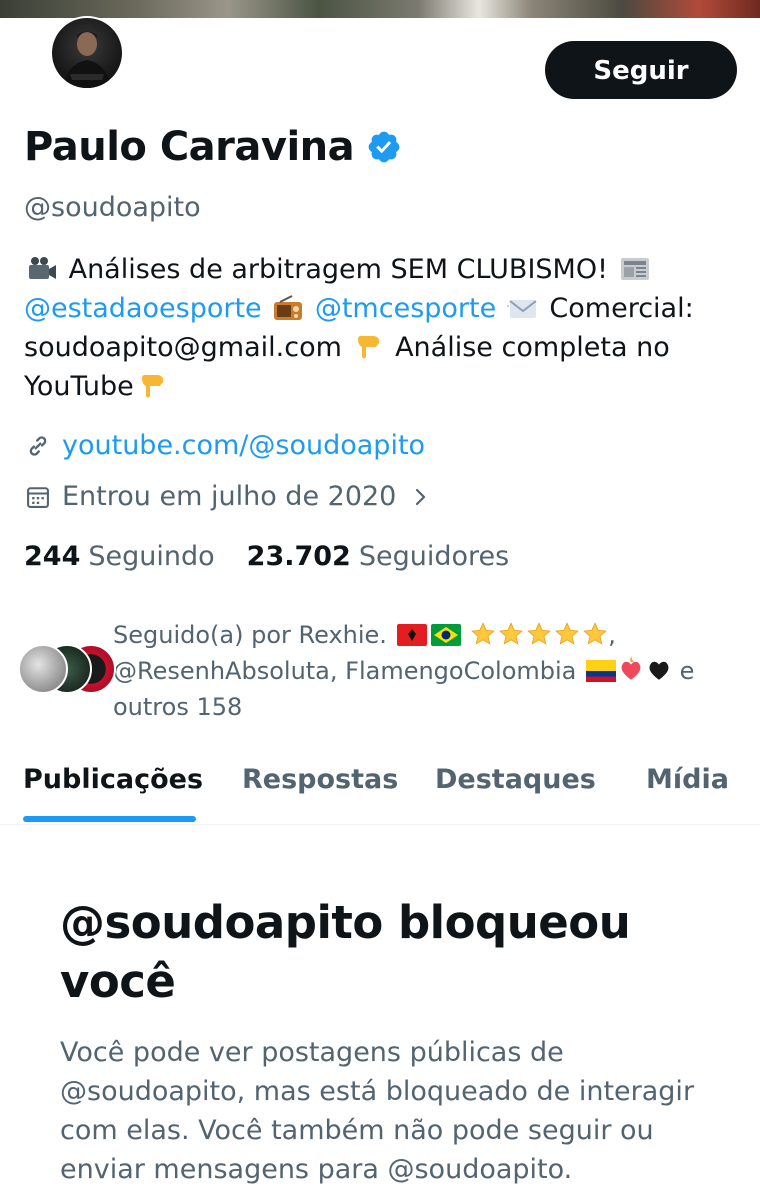  What do you see at coordinates (515, 779) in the screenshot?
I see `tab-destaques: Destaques` at bounding box center [515, 779].